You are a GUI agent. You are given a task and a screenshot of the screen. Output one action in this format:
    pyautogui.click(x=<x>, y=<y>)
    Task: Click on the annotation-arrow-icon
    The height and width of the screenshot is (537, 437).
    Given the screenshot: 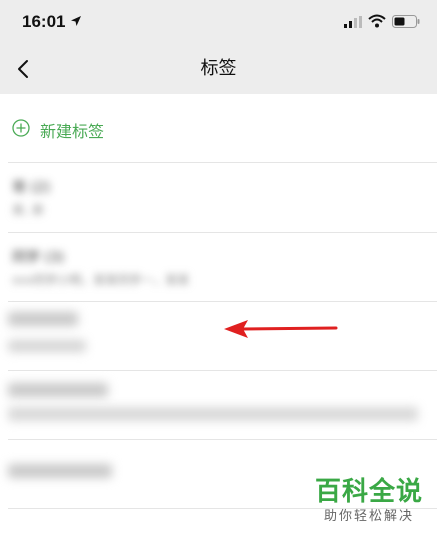 What is the action you would take?
    pyautogui.click(x=281, y=329)
    